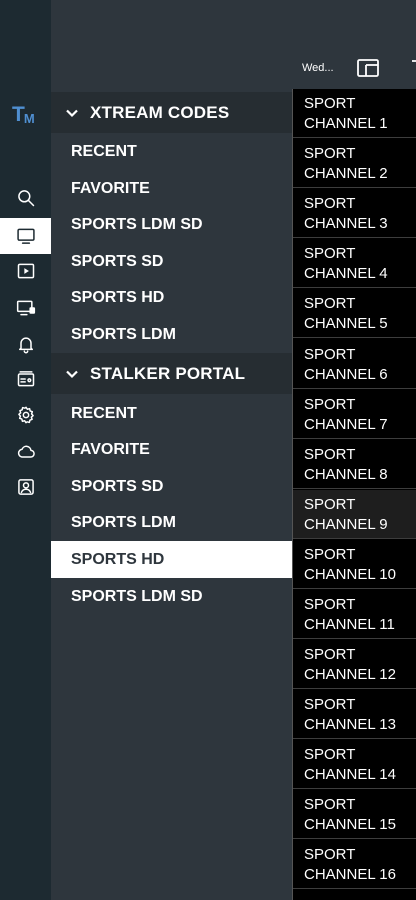  I want to click on bell-icon, so click(25, 344).